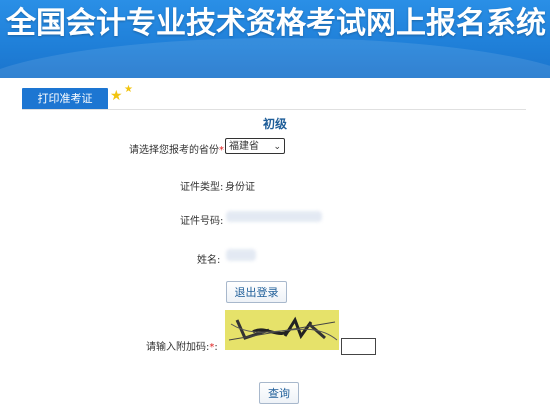 The height and width of the screenshot is (408, 550). What do you see at coordinates (279, 393) in the screenshot?
I see `query-button: 查询` at bounding box center [279, 393].